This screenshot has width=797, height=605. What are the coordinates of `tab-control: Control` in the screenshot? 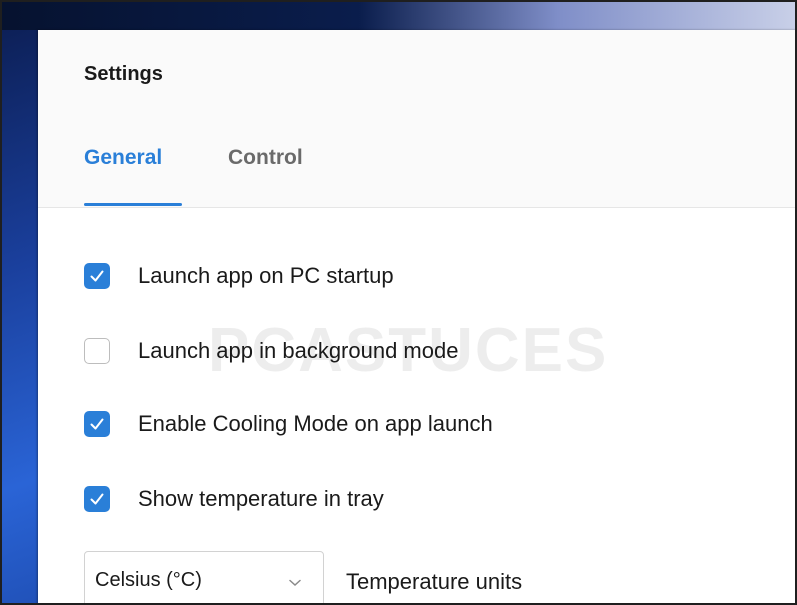 It's located at (265, 158).